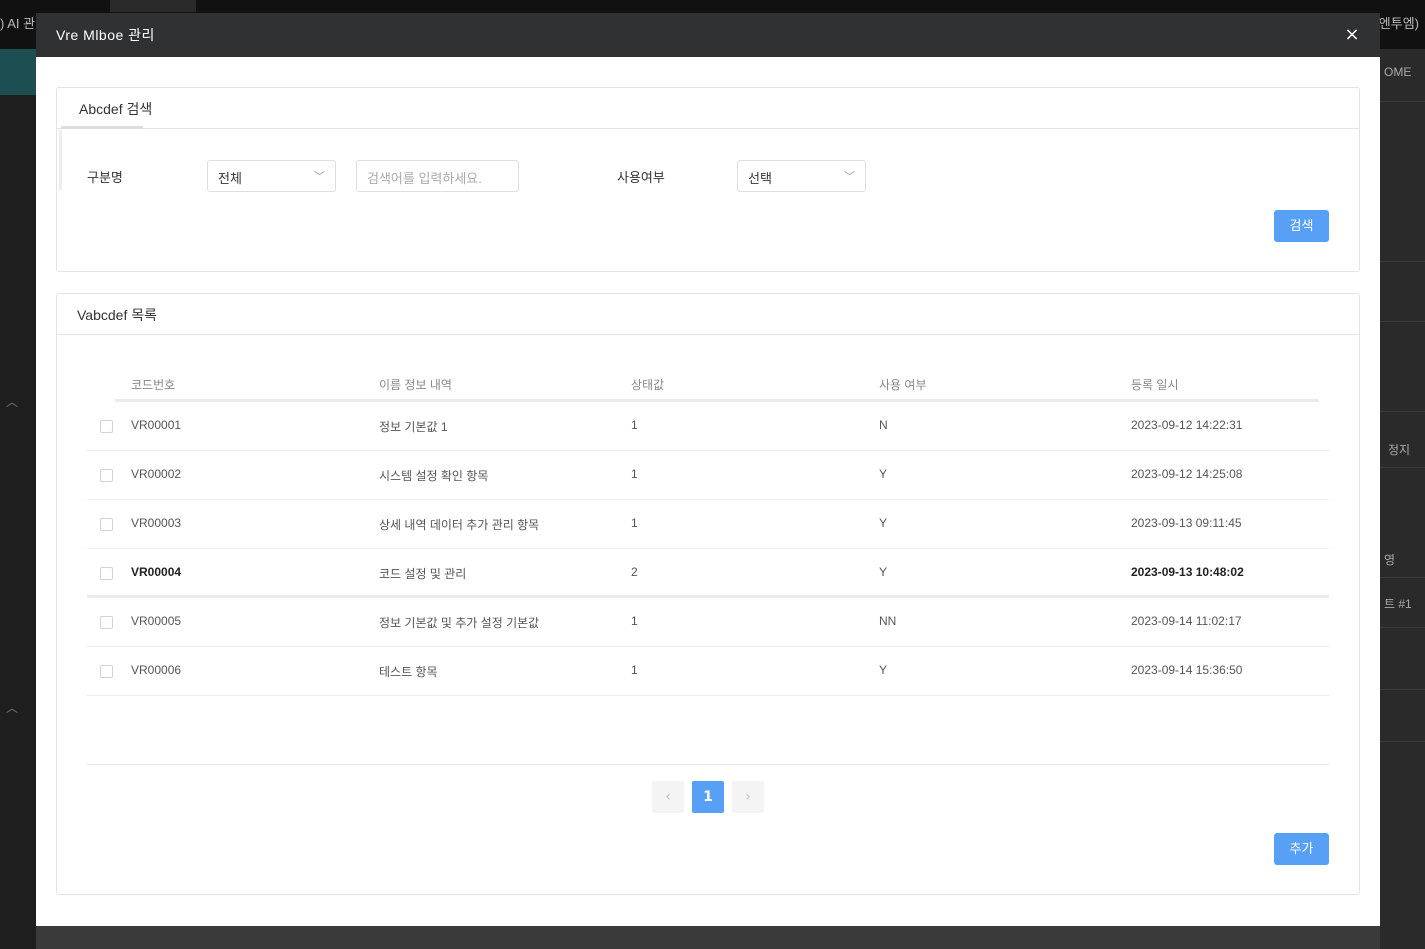 This screenshot has width=1425, height=949. What do you see at coordinates (117, 315) in the screenshot?
I see `list-panel-title: Vabcdef 목록` at bounding box center [117, 315].